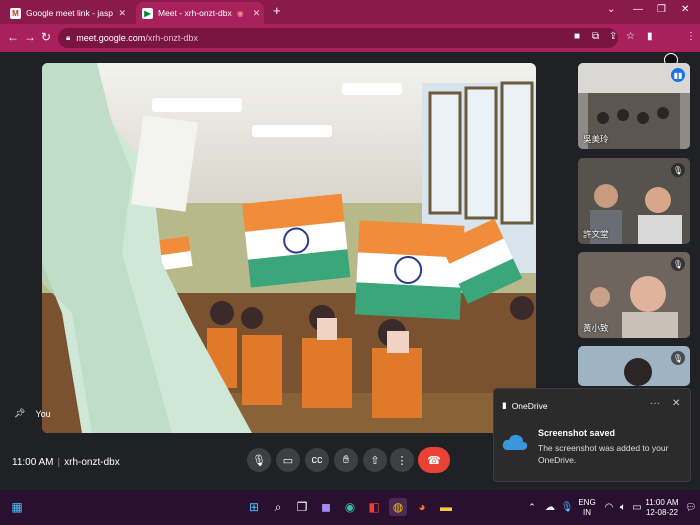 The height and width of the screenshot is (525, 700). What do you see at coordinates (32, 413) in the screenshot?
I see `self-label: 📌︎ You` at bounding box center [32, 413].